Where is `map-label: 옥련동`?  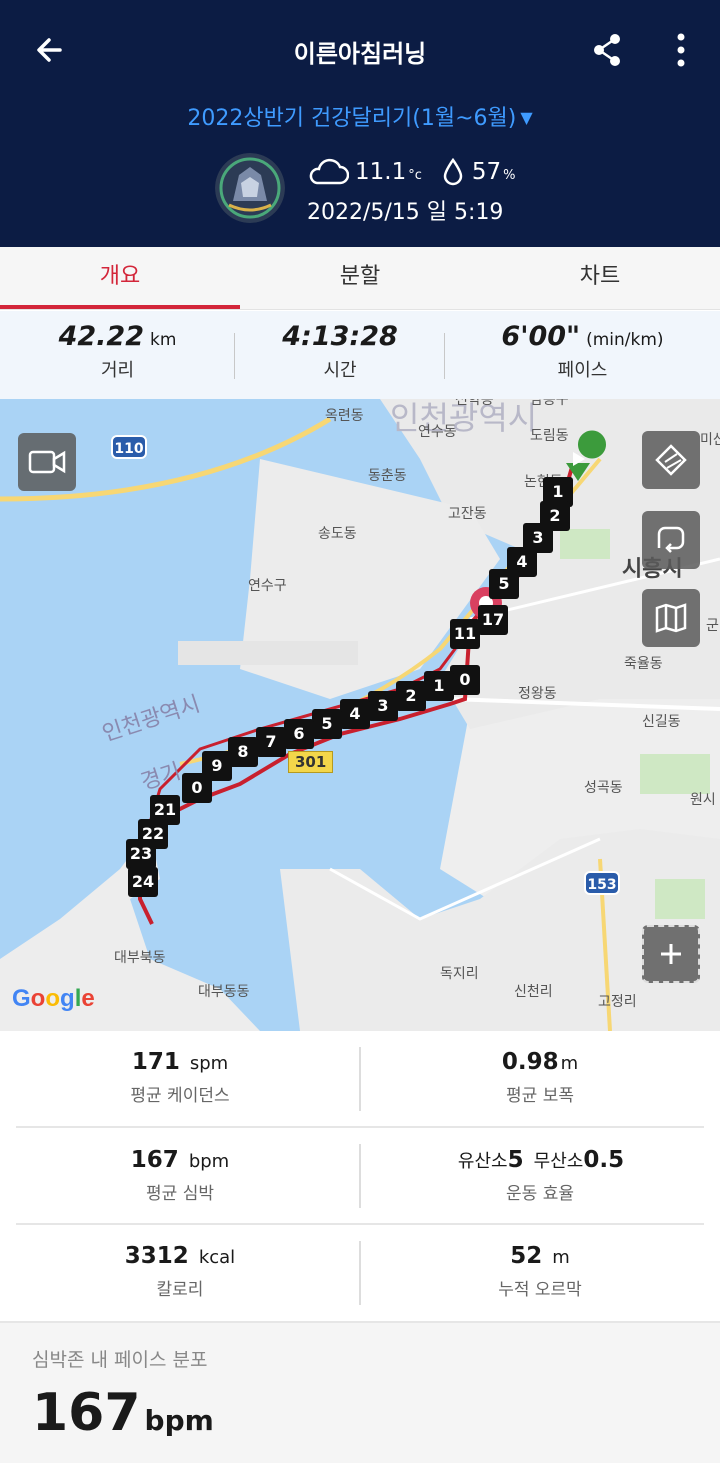 map-label: 옥련동 is located at coordinates (344, 416).